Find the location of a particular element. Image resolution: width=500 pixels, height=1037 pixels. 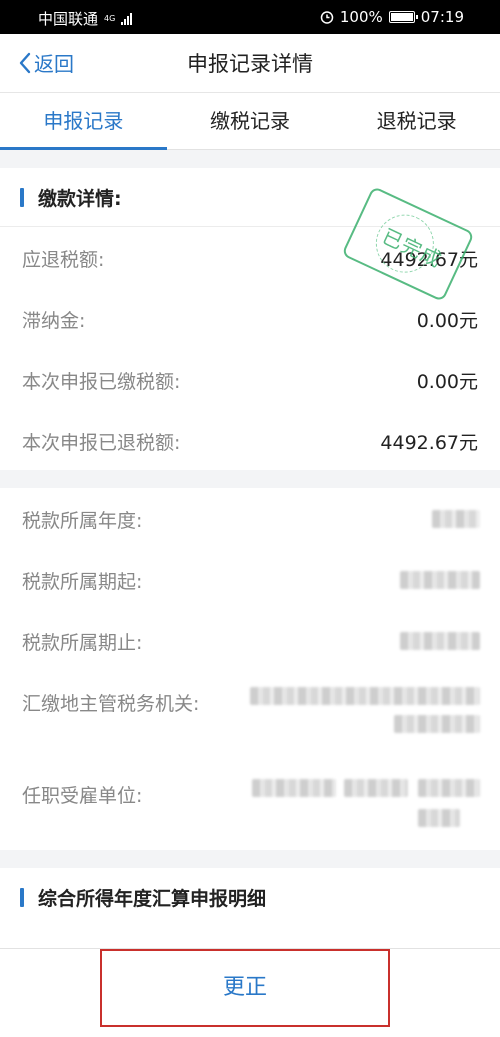

row-value: 4492.67元 is located at coordinates (429, 443).